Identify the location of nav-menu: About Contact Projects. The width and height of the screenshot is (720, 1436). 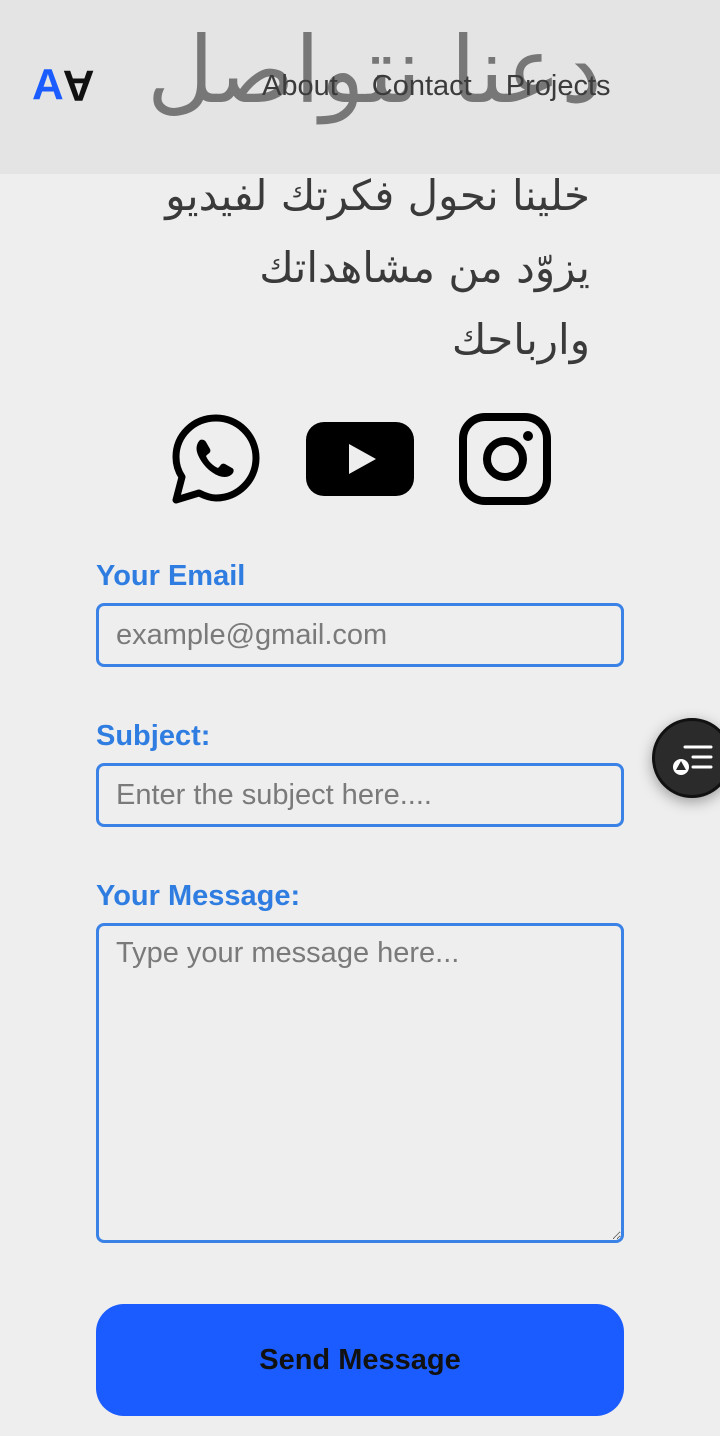
(436, 86).